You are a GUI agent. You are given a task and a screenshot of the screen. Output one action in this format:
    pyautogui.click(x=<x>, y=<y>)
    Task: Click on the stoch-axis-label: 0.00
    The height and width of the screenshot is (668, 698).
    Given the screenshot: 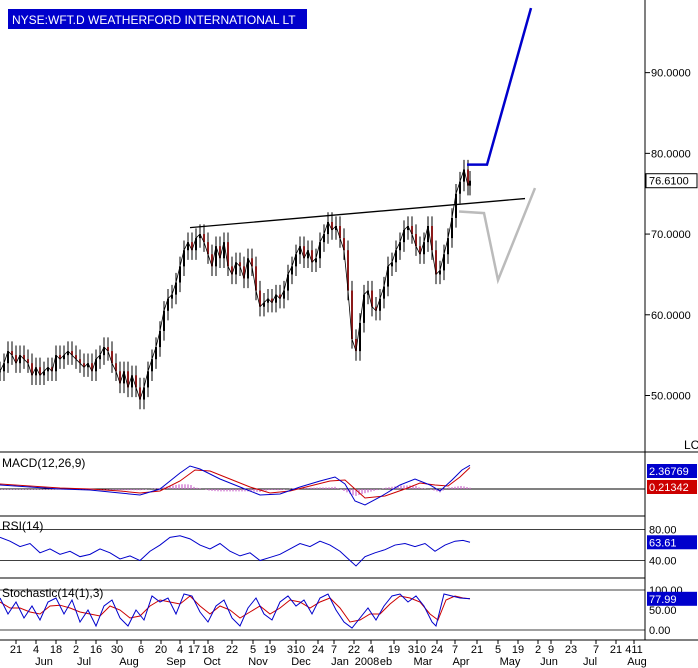 What is the action you would take?
    pyautogui.click(x=659, y=631)
    